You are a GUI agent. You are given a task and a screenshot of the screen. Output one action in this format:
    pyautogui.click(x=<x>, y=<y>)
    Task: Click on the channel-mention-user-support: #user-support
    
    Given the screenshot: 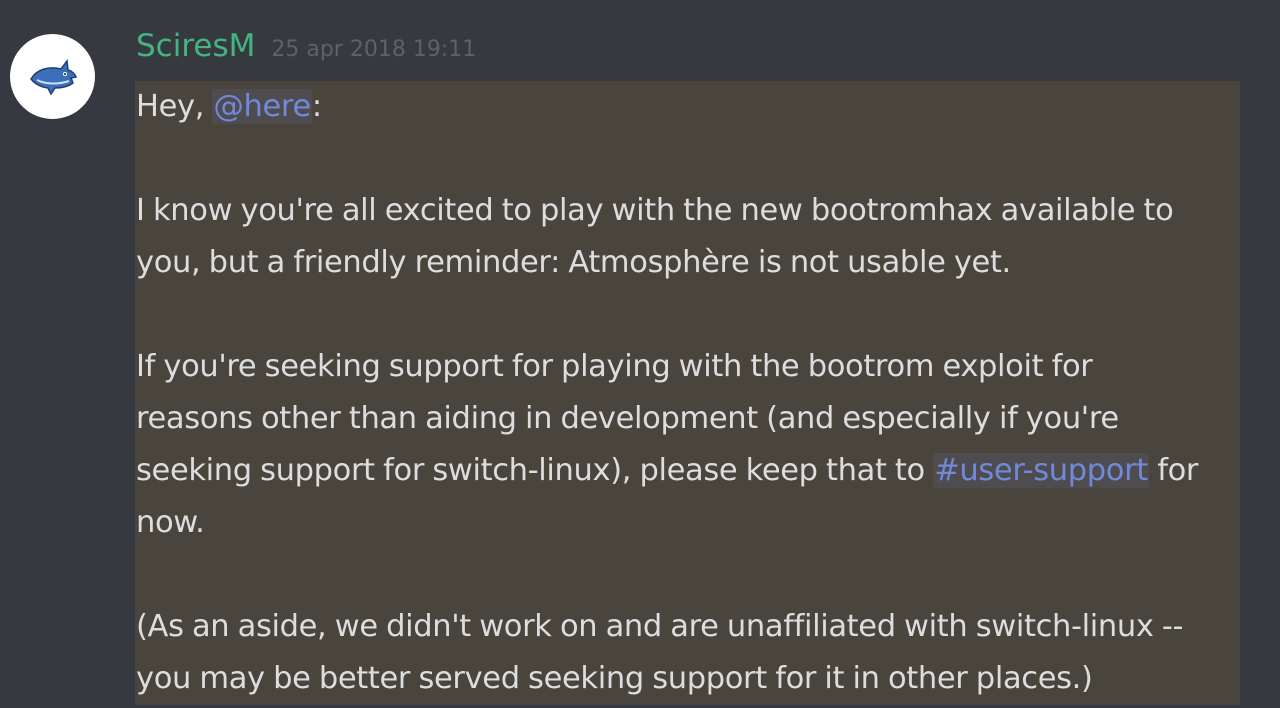 What is the action you would take?
    pyautogui.click(x=1041, y=470)
    